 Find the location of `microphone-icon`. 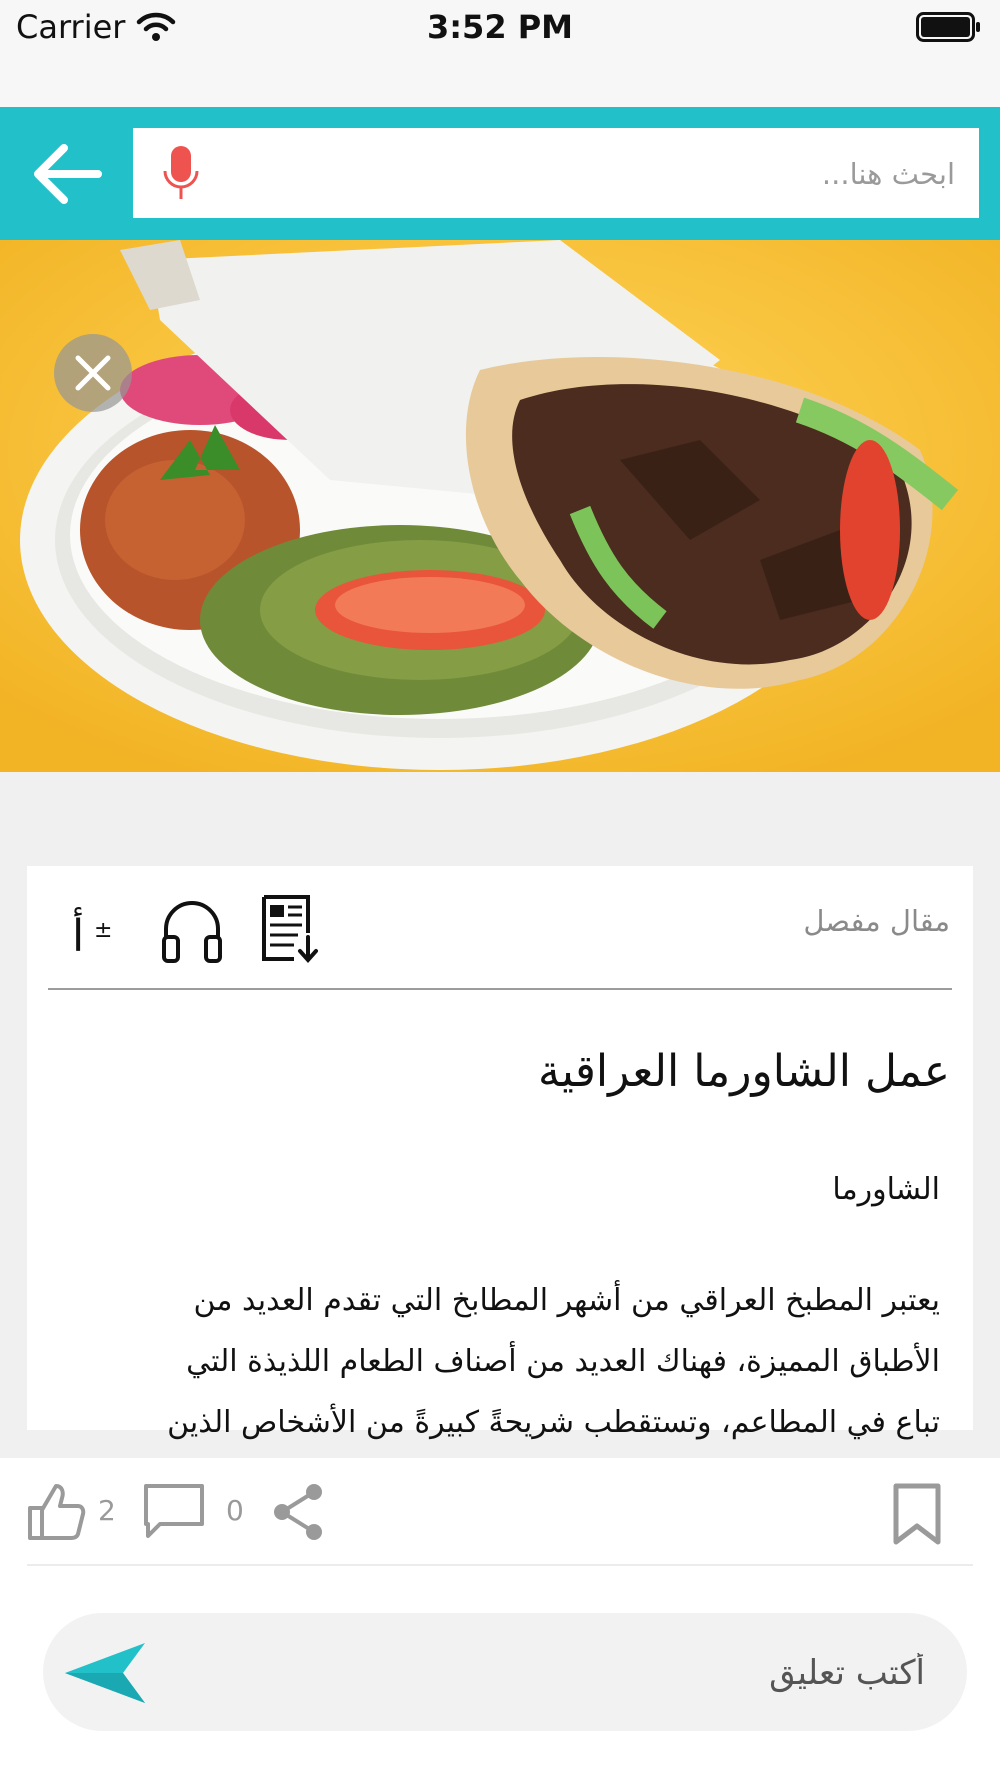

microphone-icon is located at coordinates (181, 173).